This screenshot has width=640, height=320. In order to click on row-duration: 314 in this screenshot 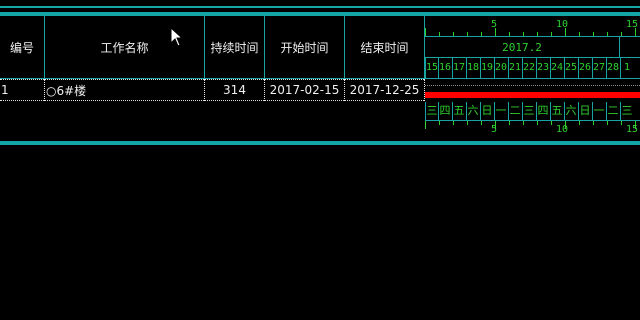, I will do `click(234, 90)`.